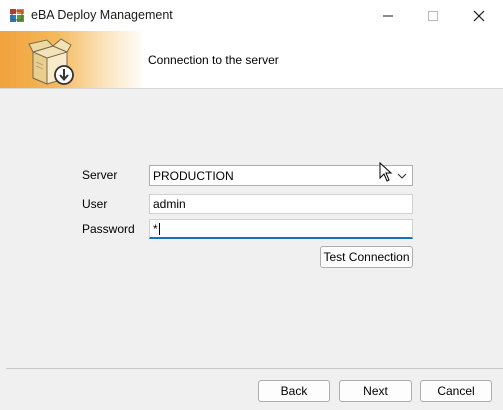 Image resolution: width=503 pixels, height=410 pixels. Describe the element at coordinates (193, 176) in the screenshot. I see `server-select-value: PRODUCTION` at that location.